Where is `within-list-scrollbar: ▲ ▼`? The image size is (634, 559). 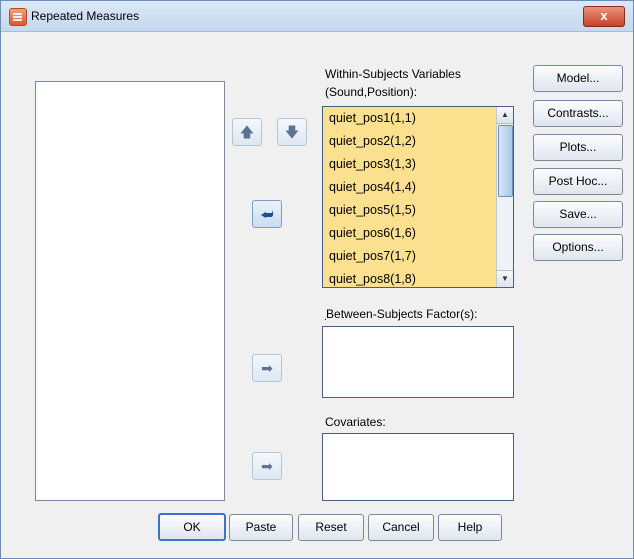 within-list-scrollbar: ▲ ▼ is located at coordinates (504, 197).